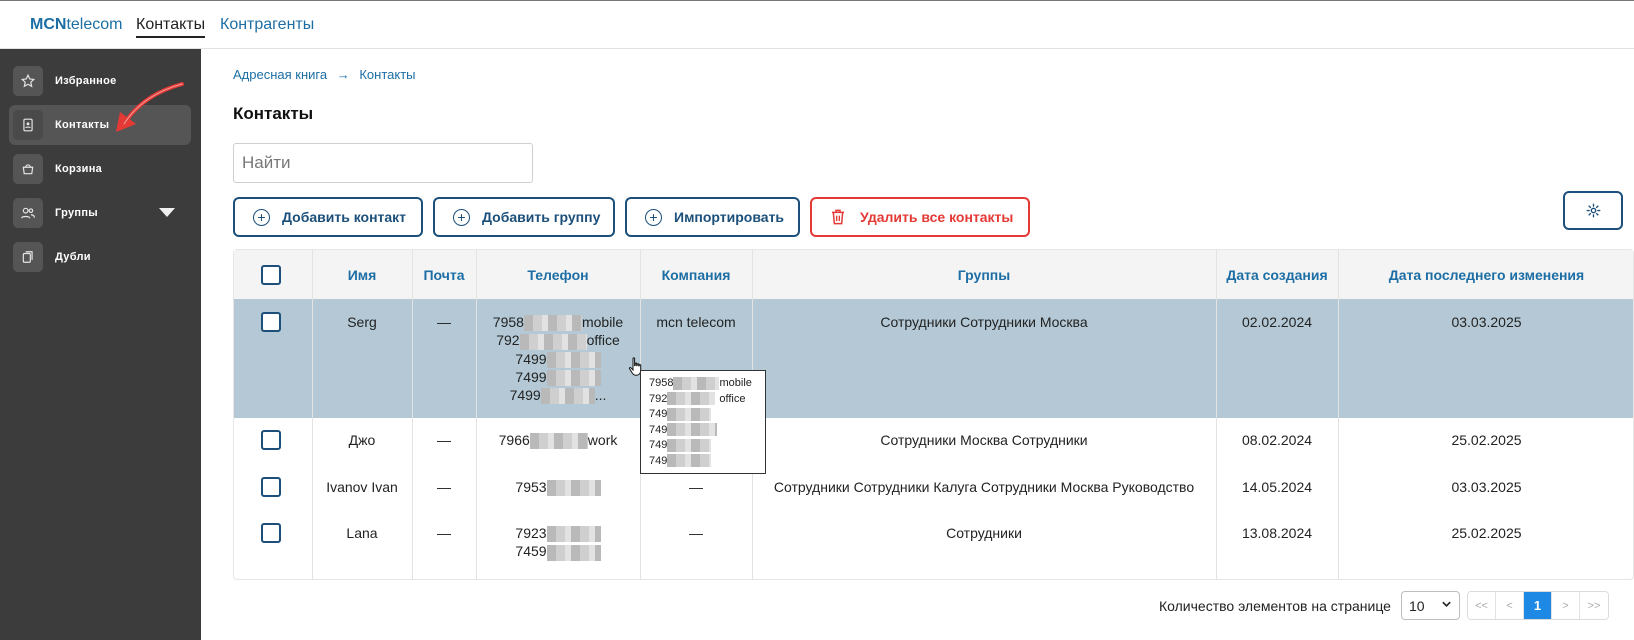 Image resolution: width=1634 pixels, height=640 pixels. What do you see at coordinates (76, 25) in the screenshot?
I see `logo: MCNtelecom` at bounding box center [76, 25].